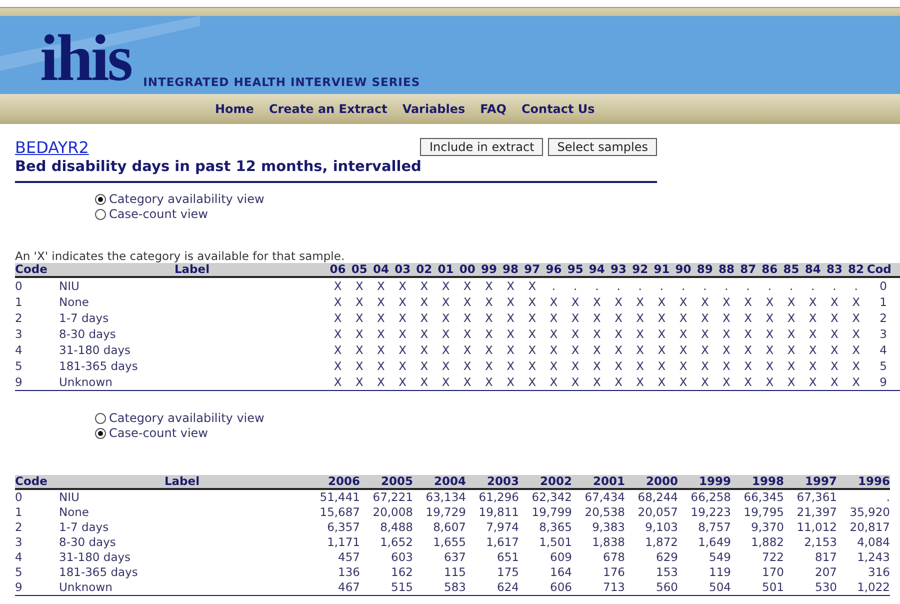 This screenshot has height=604, width=900. I want to click on column-header: 2004, so click(439, 482).